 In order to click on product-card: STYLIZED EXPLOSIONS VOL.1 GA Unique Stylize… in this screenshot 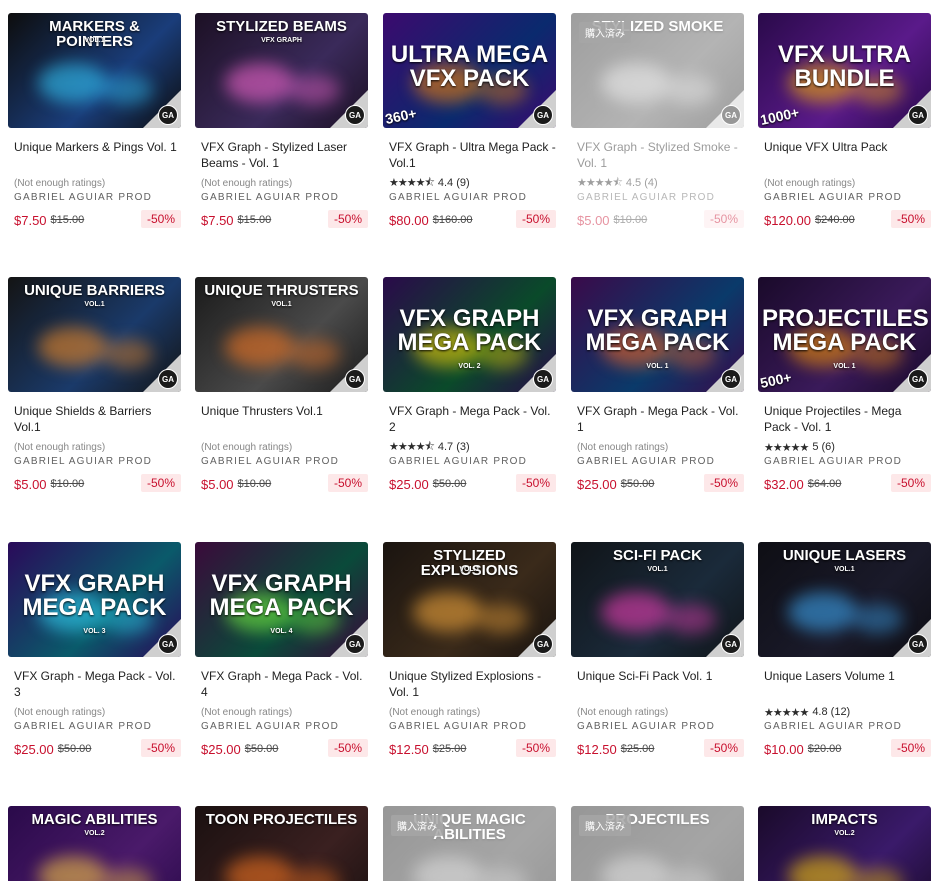, I will do `click(469, 651)`.